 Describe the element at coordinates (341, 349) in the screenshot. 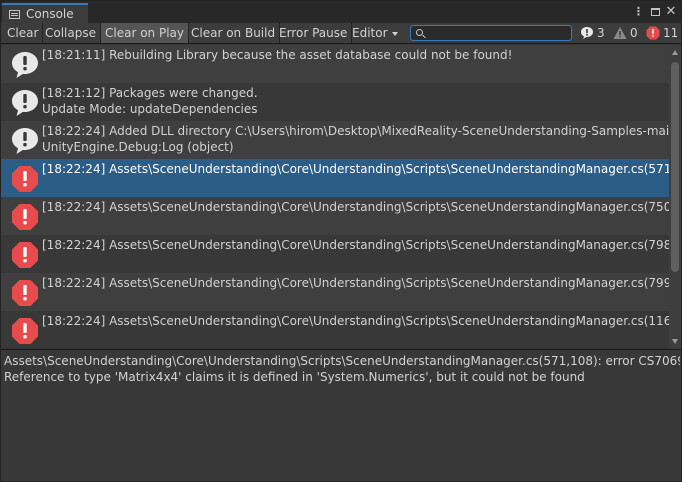

I see `panel-splitter` at that location.